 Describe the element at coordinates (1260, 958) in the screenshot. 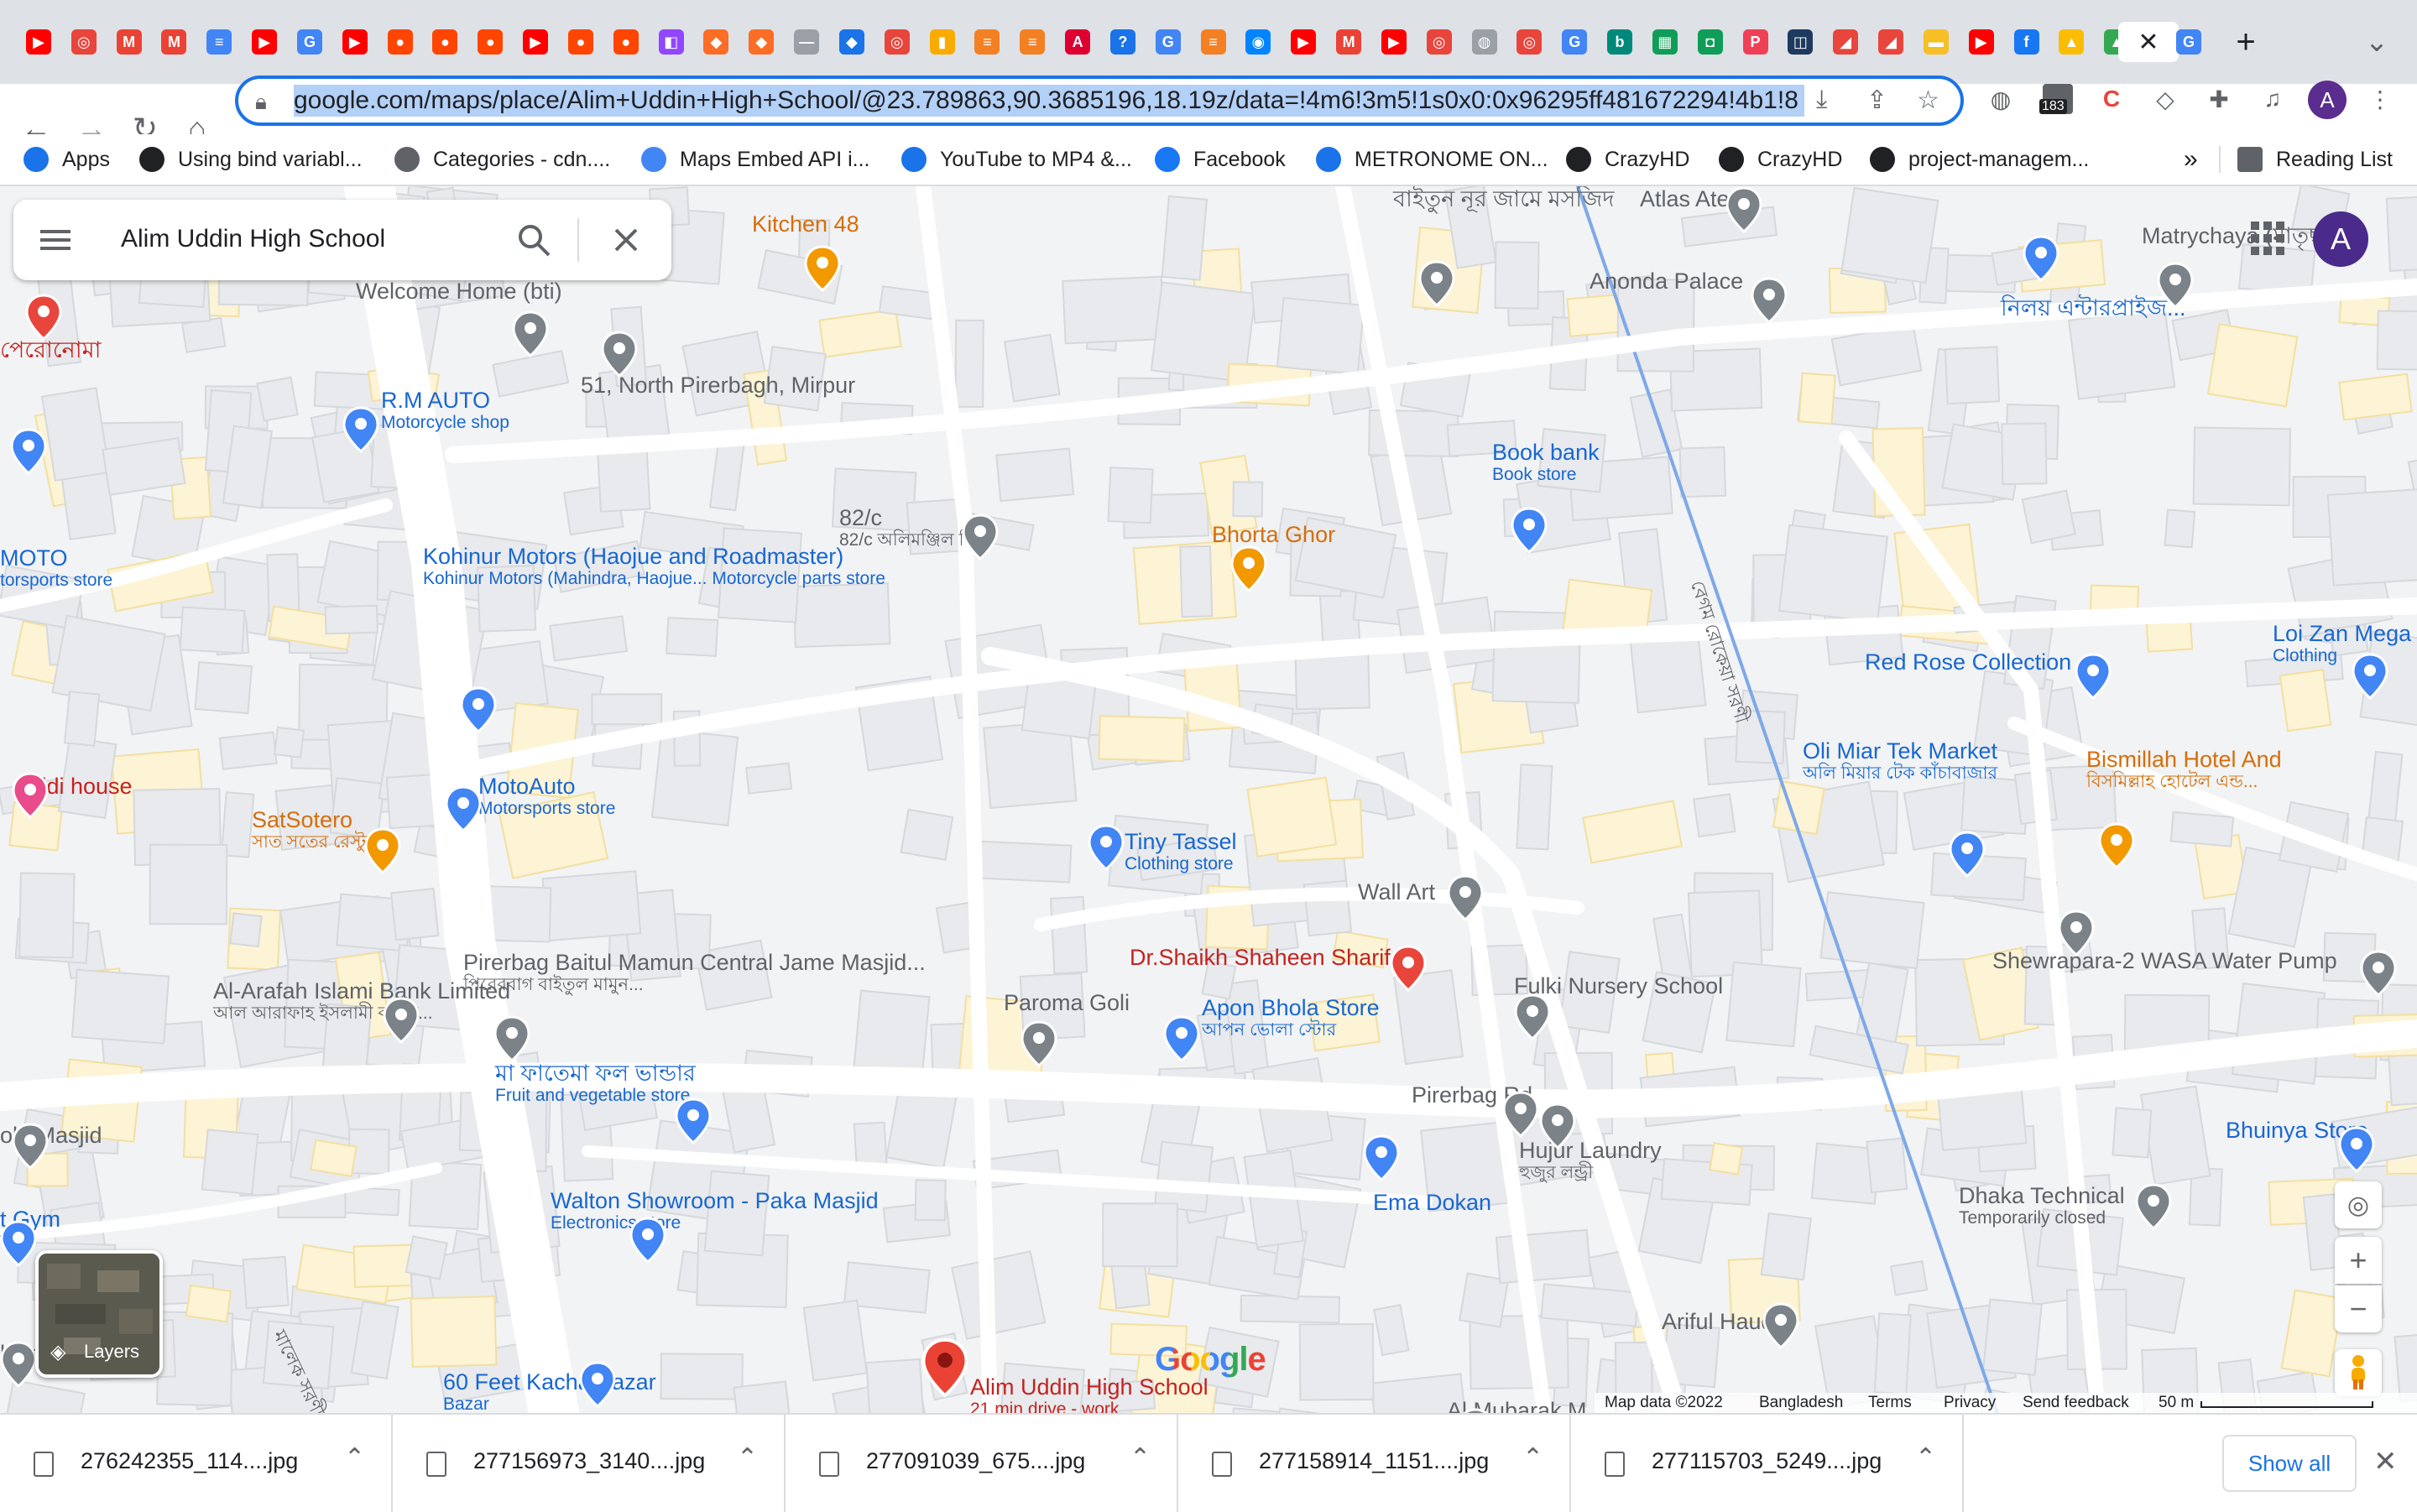

I see `place-label: Dr.Shaikh Shaheen Sharif` at that location.